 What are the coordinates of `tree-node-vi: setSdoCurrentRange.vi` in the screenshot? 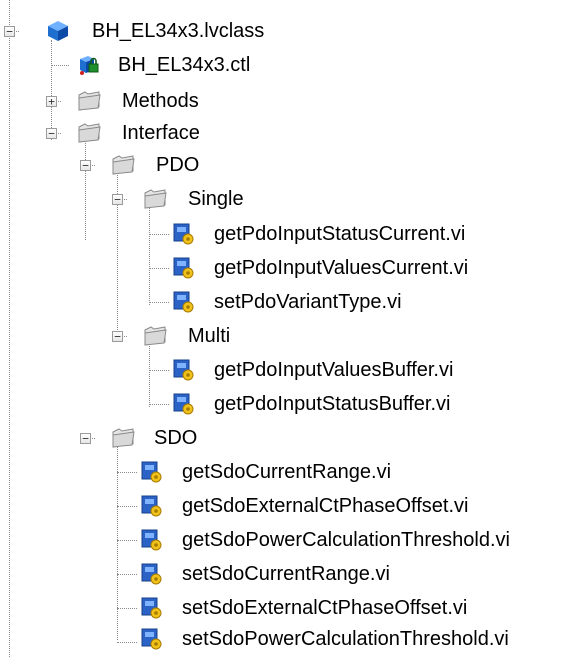 It's located at (291, 574).